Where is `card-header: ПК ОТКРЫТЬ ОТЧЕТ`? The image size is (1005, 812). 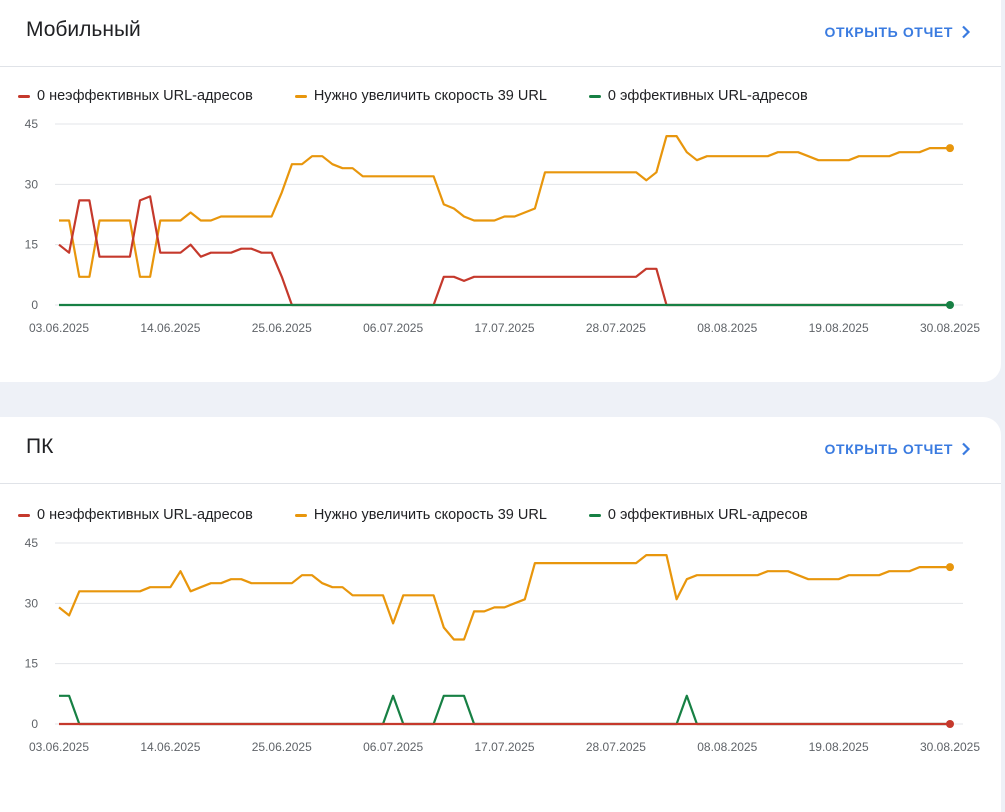 card-header: ПК ОТКРЫТЬ ОТЧЕТ is located at coordinates (500, 450).